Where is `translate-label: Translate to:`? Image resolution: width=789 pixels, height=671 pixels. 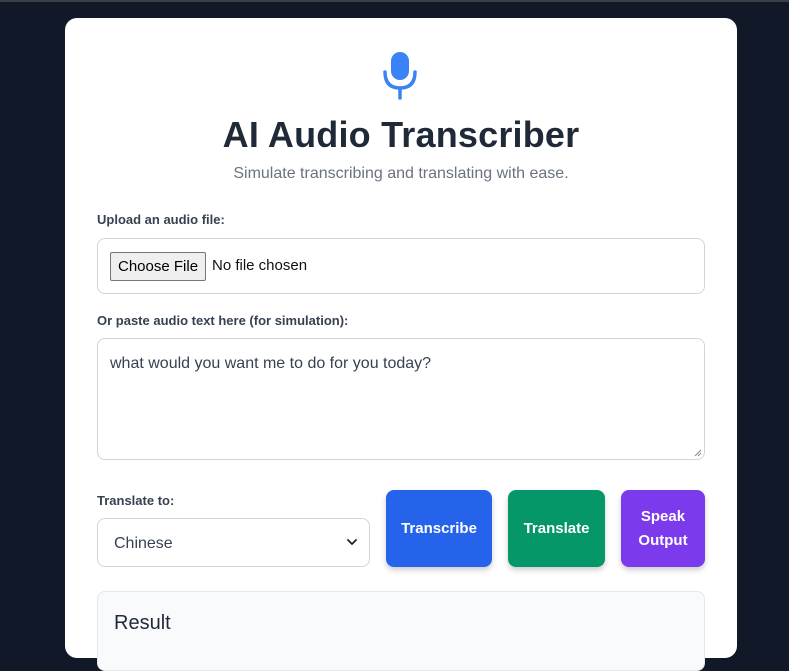
translate-label: Translate to: is located at coordinates (136, 500).